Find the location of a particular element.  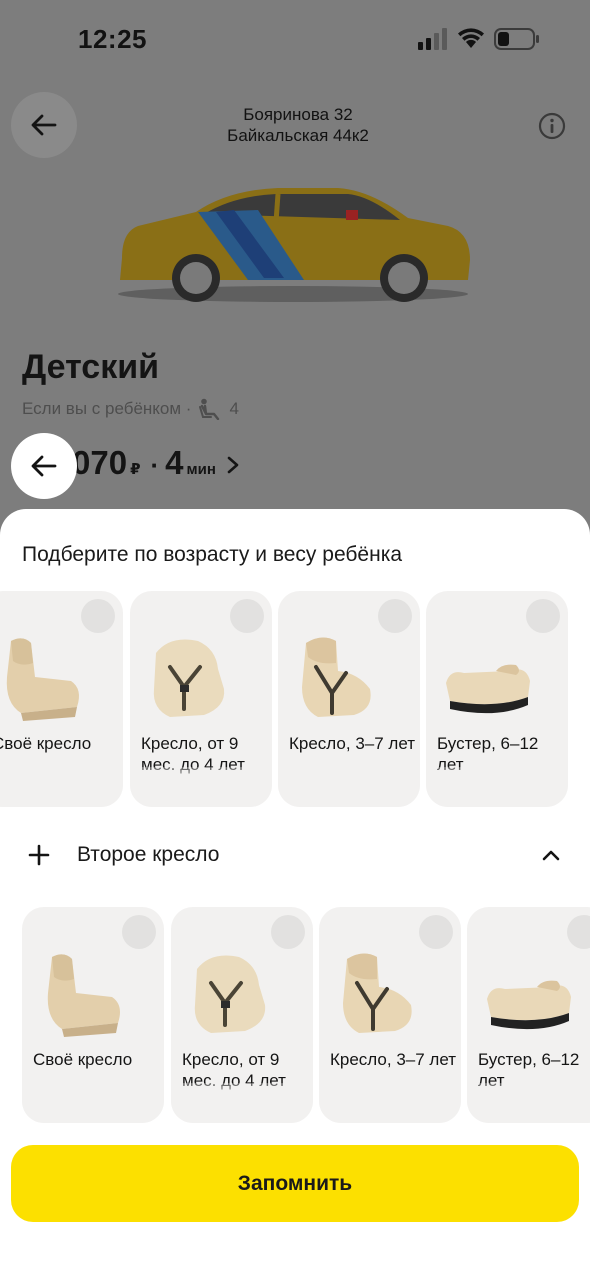

taxi-car-image is located at coordinates (294, 245).